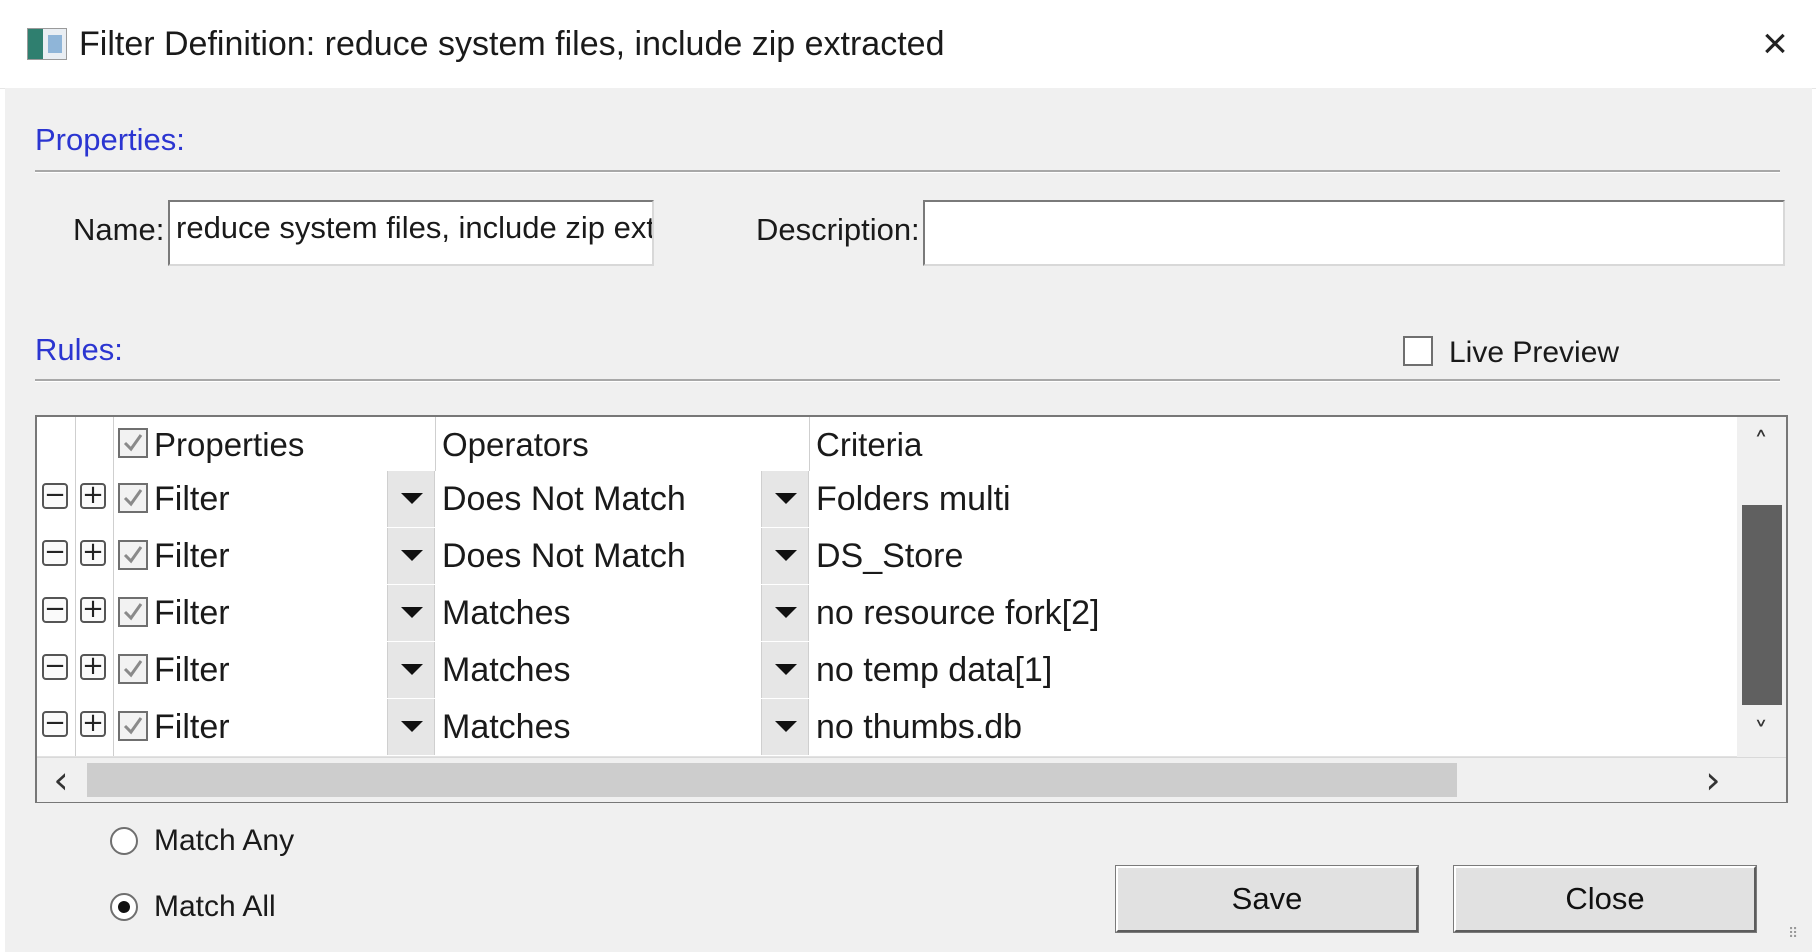 This screenshot has height=952, width=1816. What do you see at coordinates (1761, 443) in the screenshot?
I see `scroll-up-arrow: ˄` at bounding box center [1761, 443].